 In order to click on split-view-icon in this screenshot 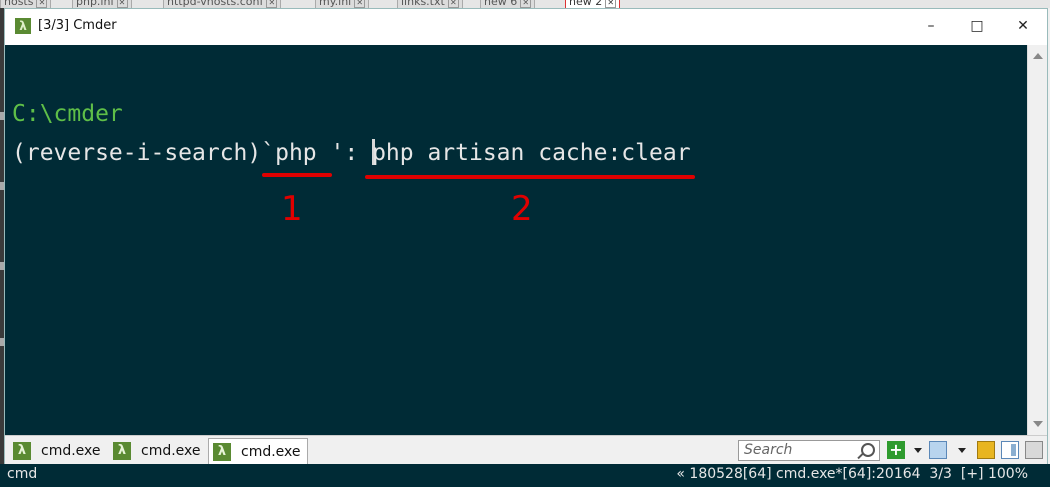, I will do `click(1010, 450)`.